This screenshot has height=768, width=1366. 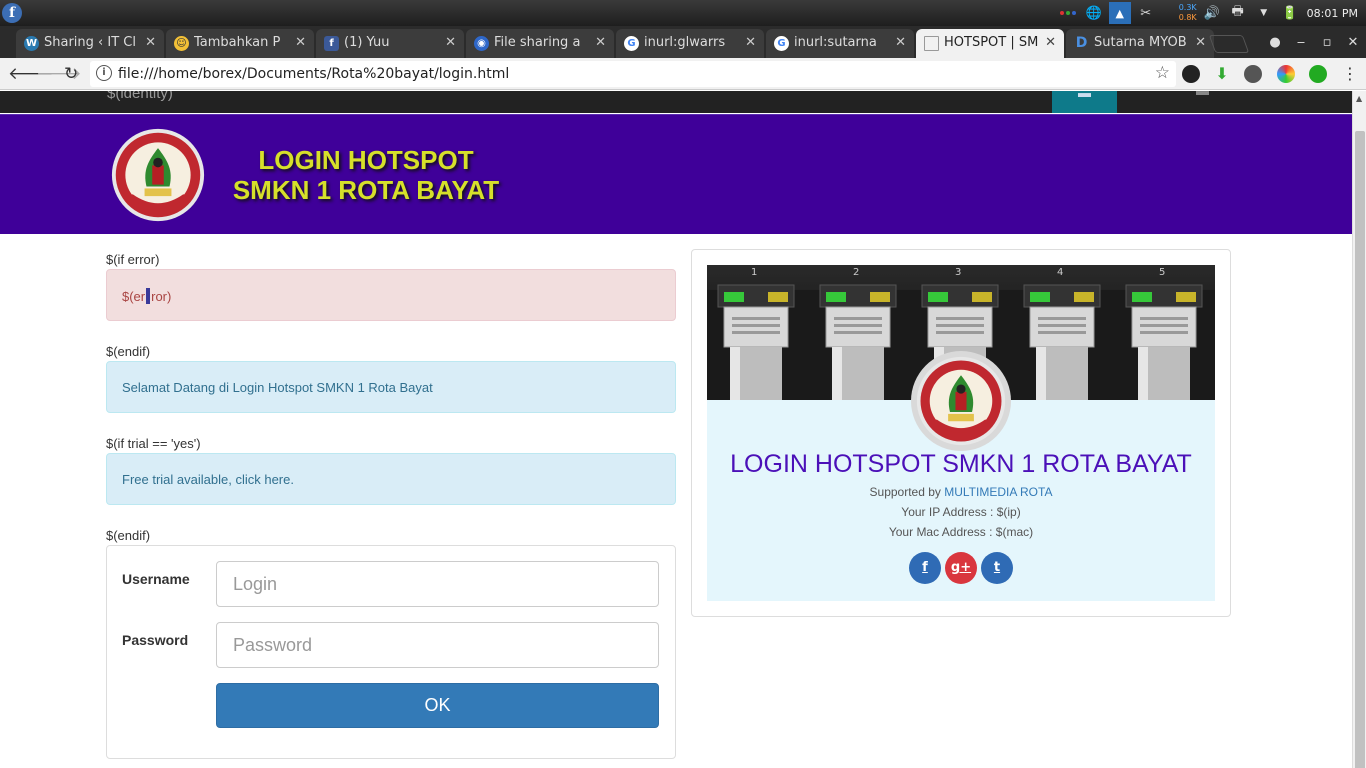 I want to click on profile-icon: ●, so click(x=1275, y=42).